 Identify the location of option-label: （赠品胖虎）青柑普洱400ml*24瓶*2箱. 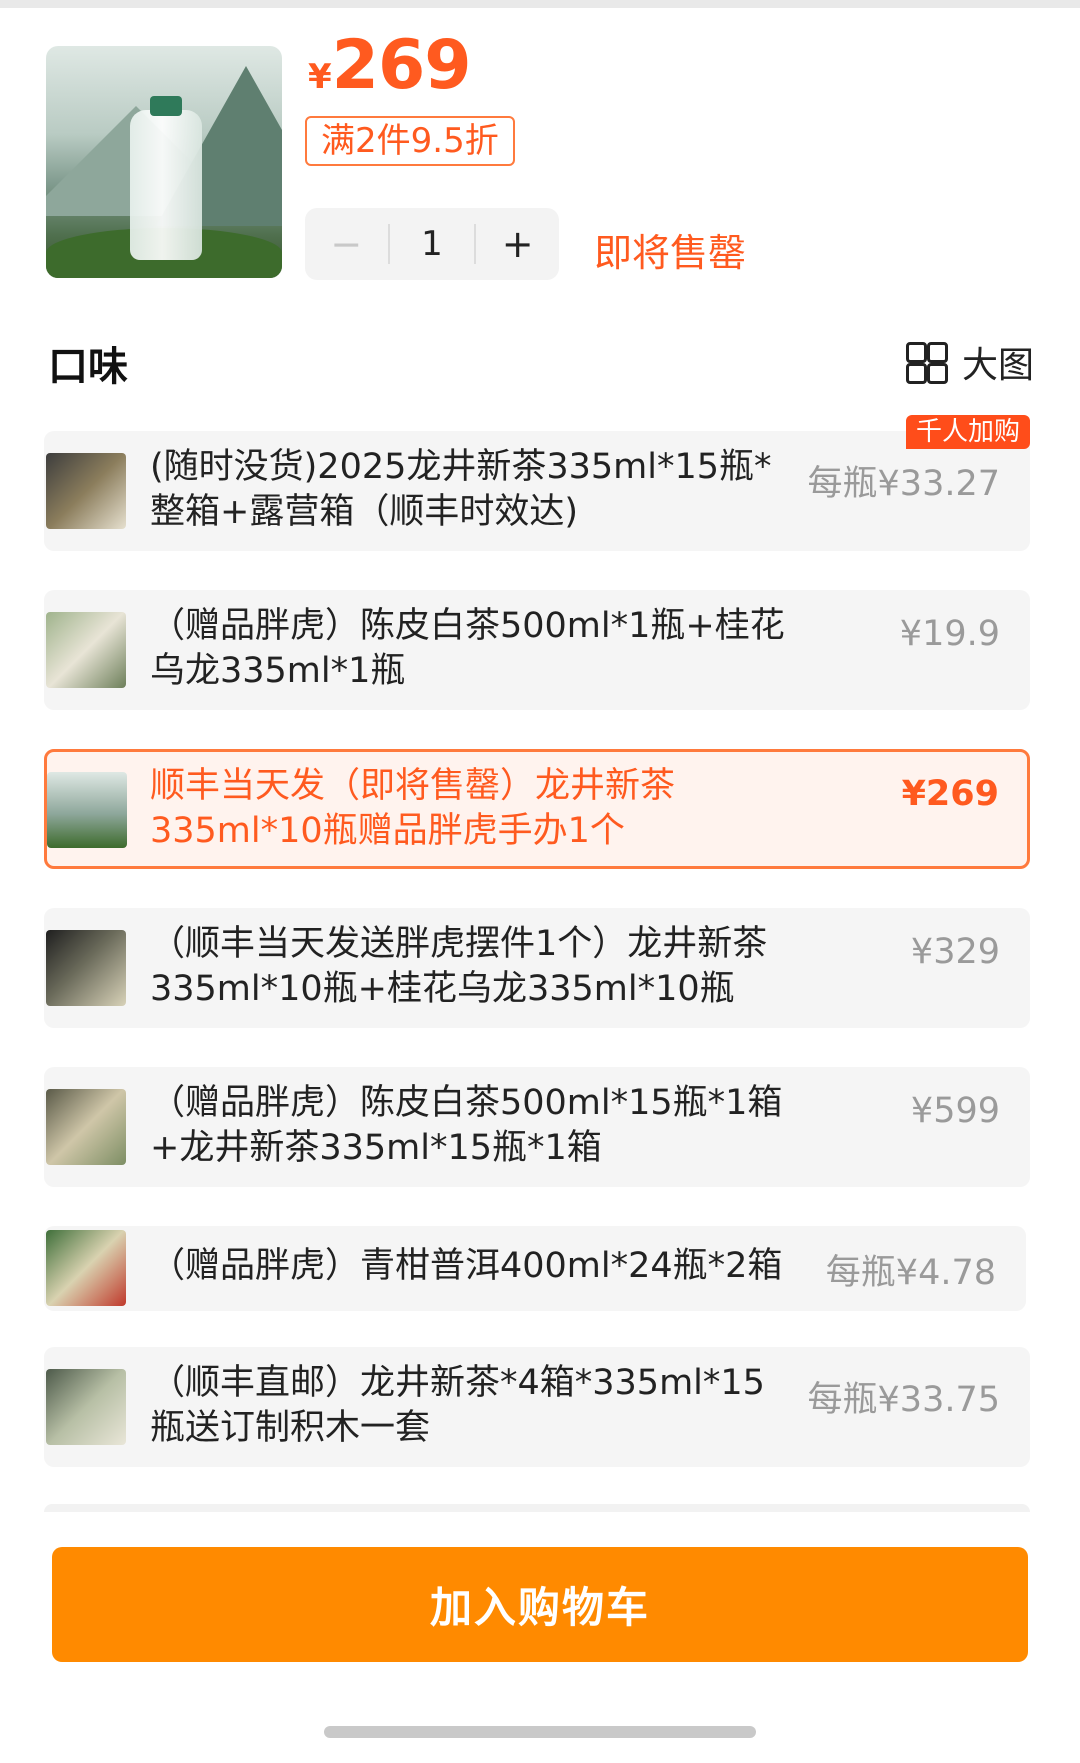
(466, 1266).